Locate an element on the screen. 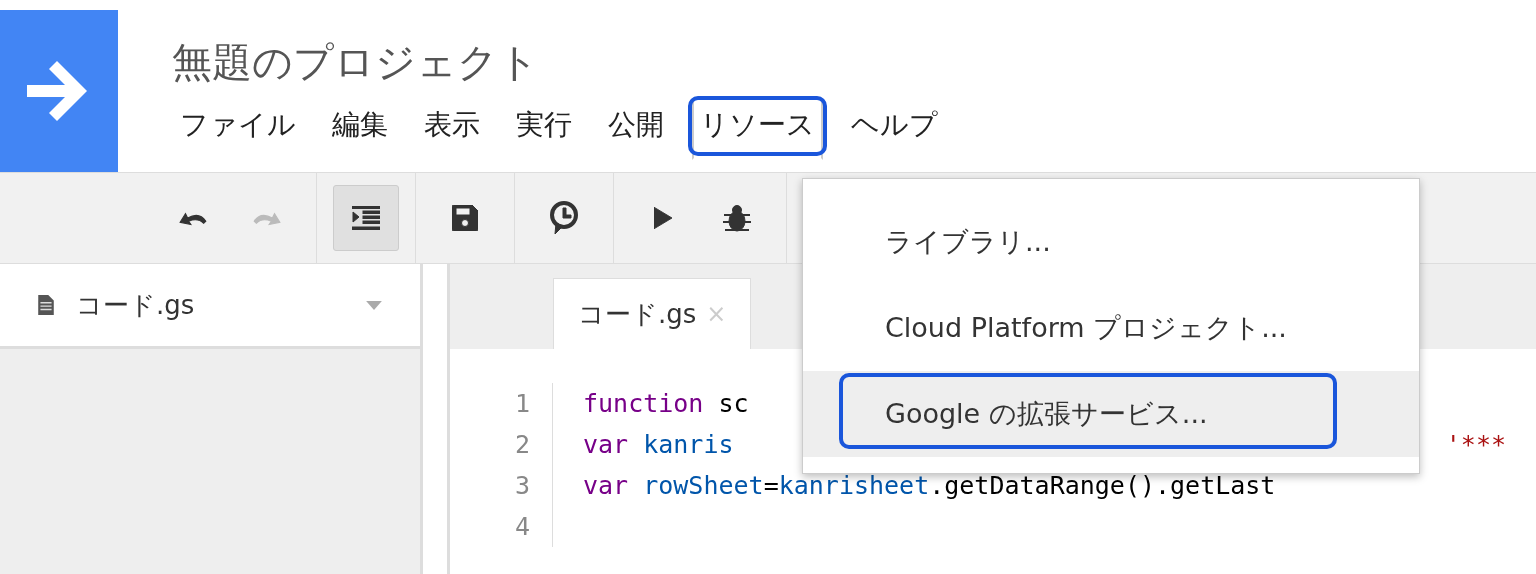 The width and height of the screenshot is (1536, 574). redo-icon is located at coordinates (267, 218).